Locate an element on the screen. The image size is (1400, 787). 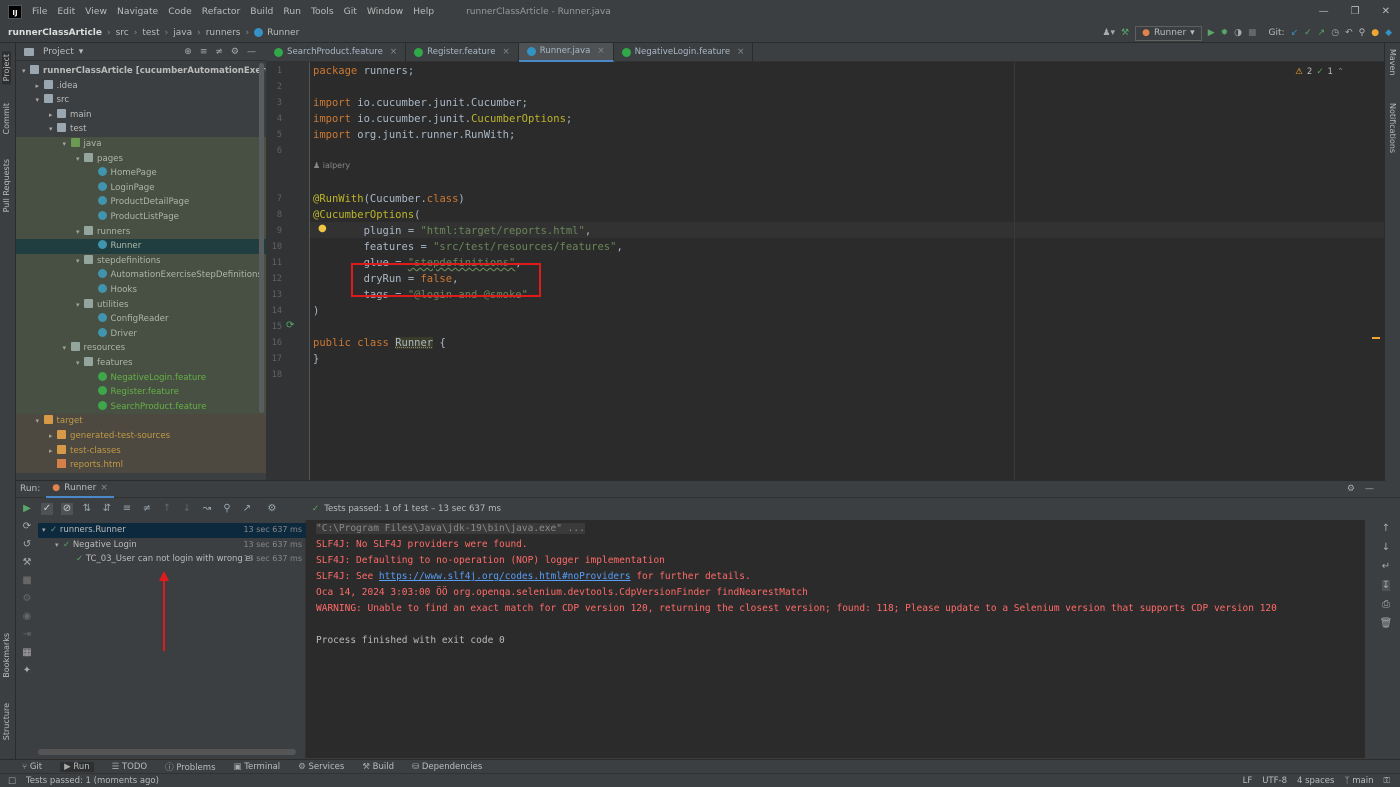
breadcrumb-item: src is located at coordinates (122, 33).